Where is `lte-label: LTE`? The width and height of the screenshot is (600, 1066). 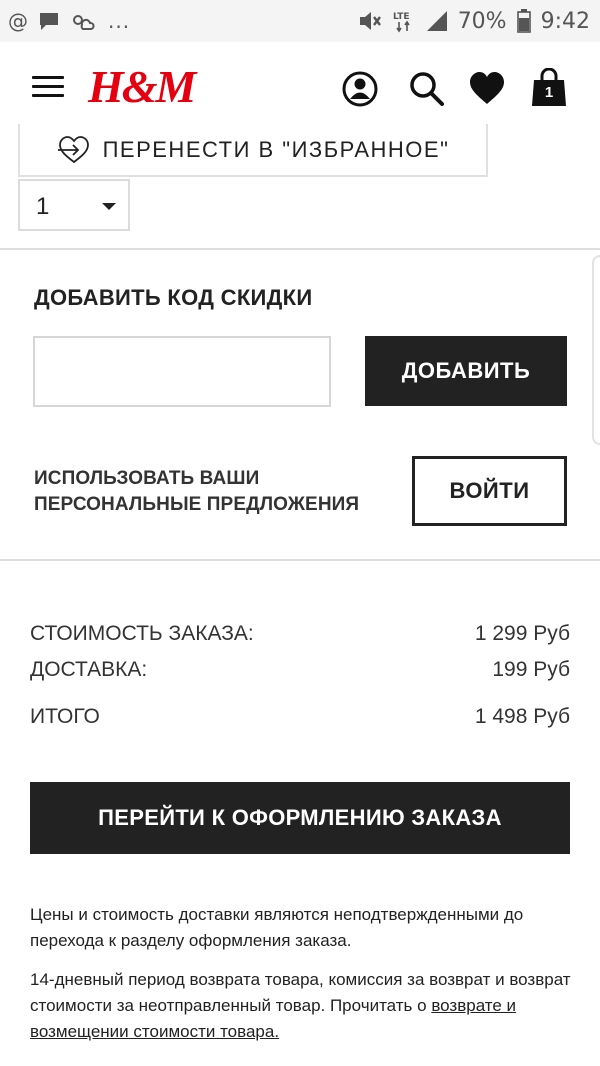
lte-label: LTE is located at coordinates (401, 17).